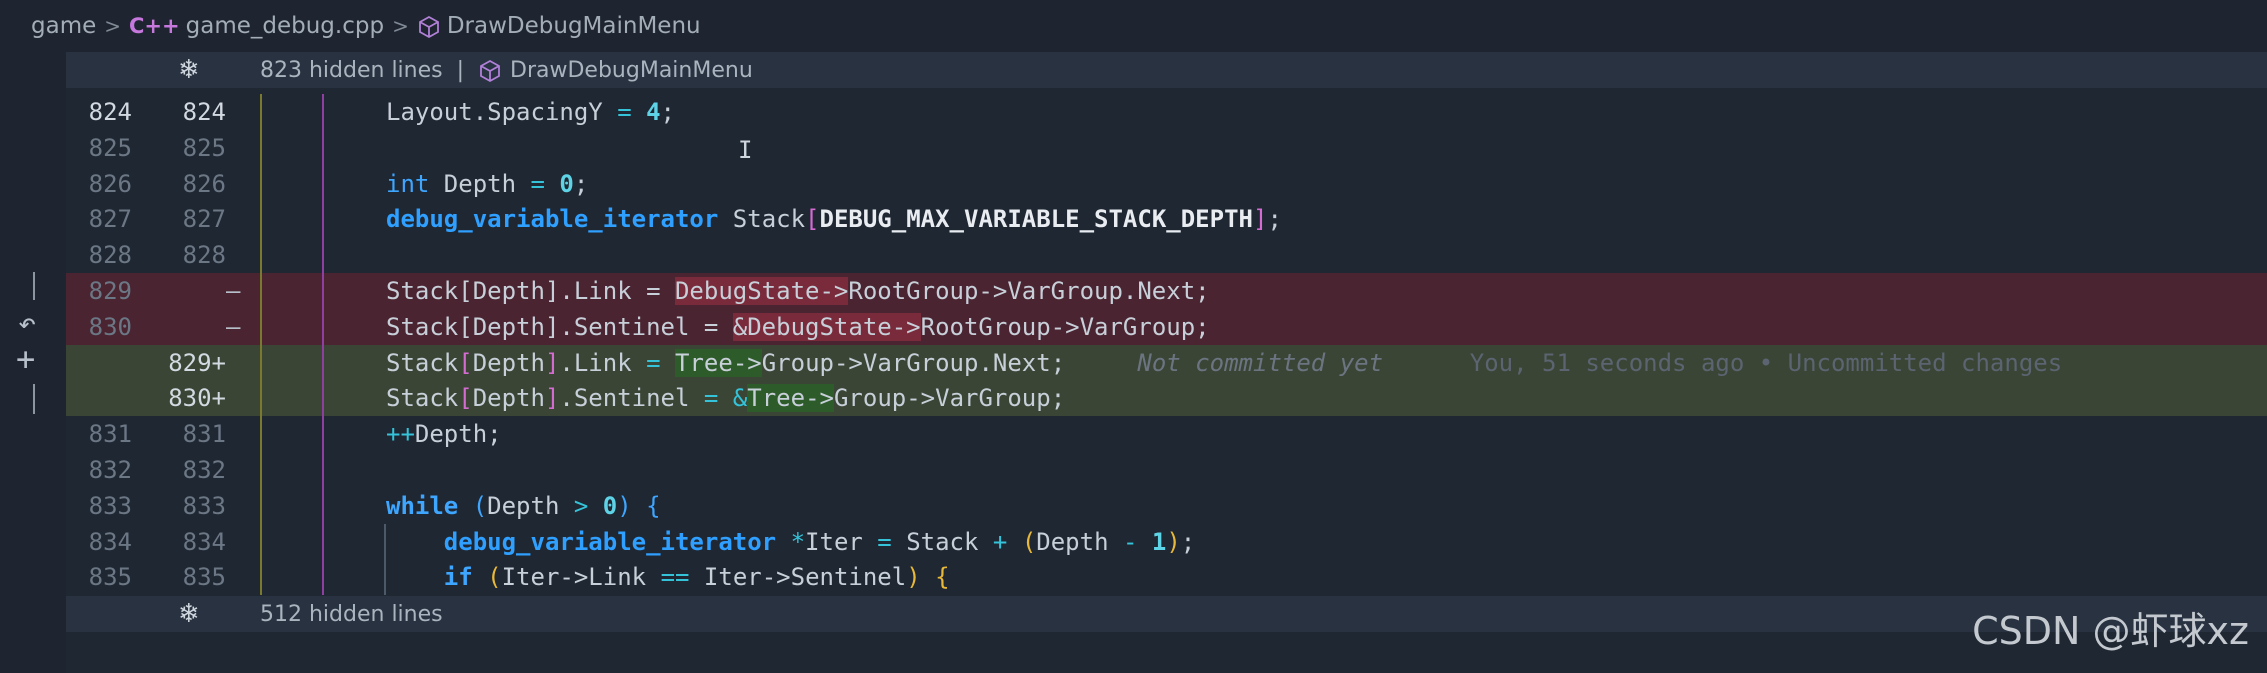 The height and width of the screenshot is (673, 2267). What do you see at coordinates (1166, 70) in the screenshot?
I see `hidden-lines-bar-top: ❄ 823 hidden lines | DrawDebugMainMenu` at bounding box center [1166, 70].